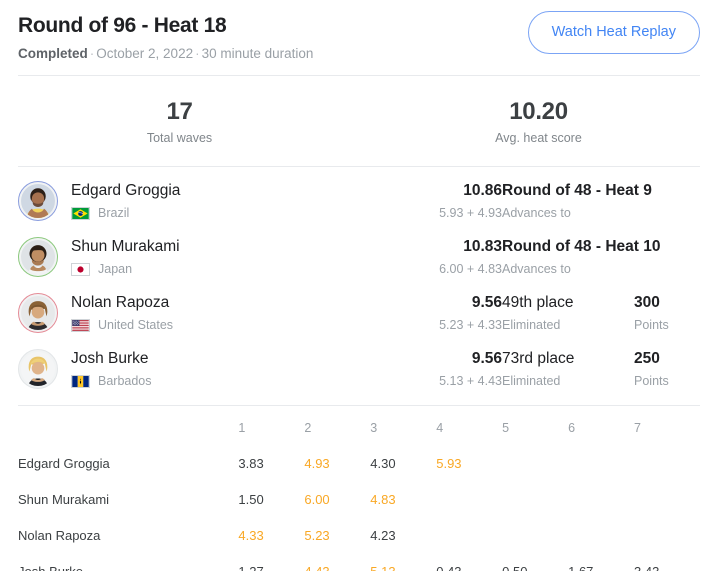 The width and height of the screenshot is (718, 571). What do you see at coordinates (535, 562) in the screenshot?
I see `wave-cell: 0.50` at bounding box center [535, 562].